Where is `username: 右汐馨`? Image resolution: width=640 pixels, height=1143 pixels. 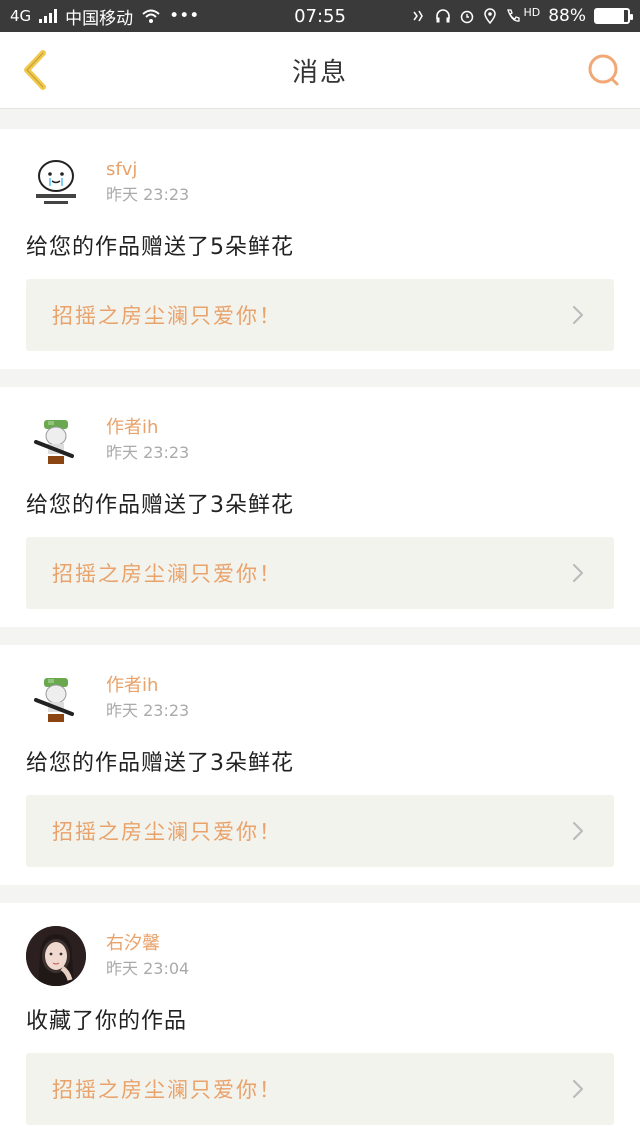
username: 右汐馨 is located at coordinates (147, 944).